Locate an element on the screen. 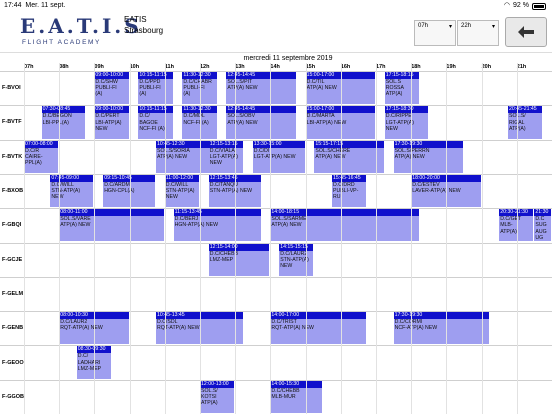 The image size is (552, 414). booking-details: SOL.S/VARE ATP(A) NEW is located at coordinates (111, 229).